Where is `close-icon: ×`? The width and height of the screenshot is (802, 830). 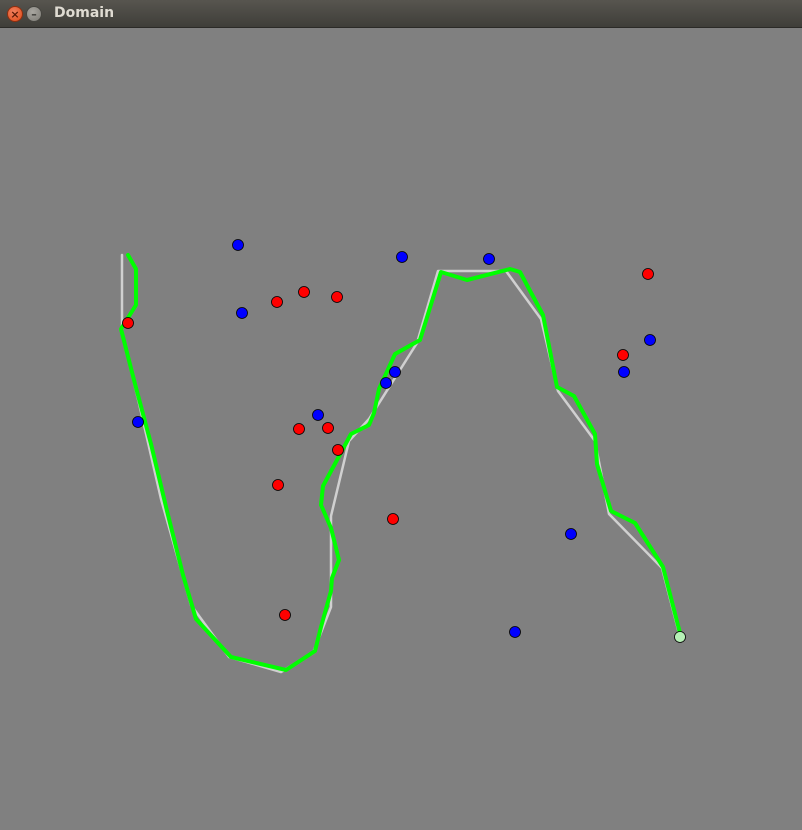 close-icon: × is located at coordinates (15, 14).